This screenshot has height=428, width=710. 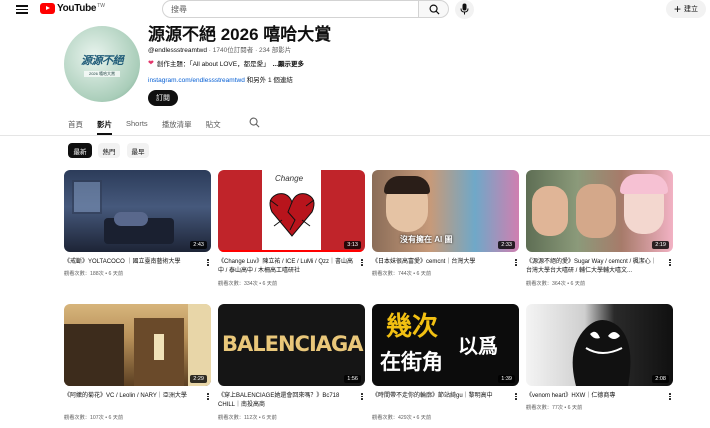 What do you see at coordinates (288, 63) in the screenshot?
I see `show-more-link: ...顯示更多` at bounding box center [288, 63].